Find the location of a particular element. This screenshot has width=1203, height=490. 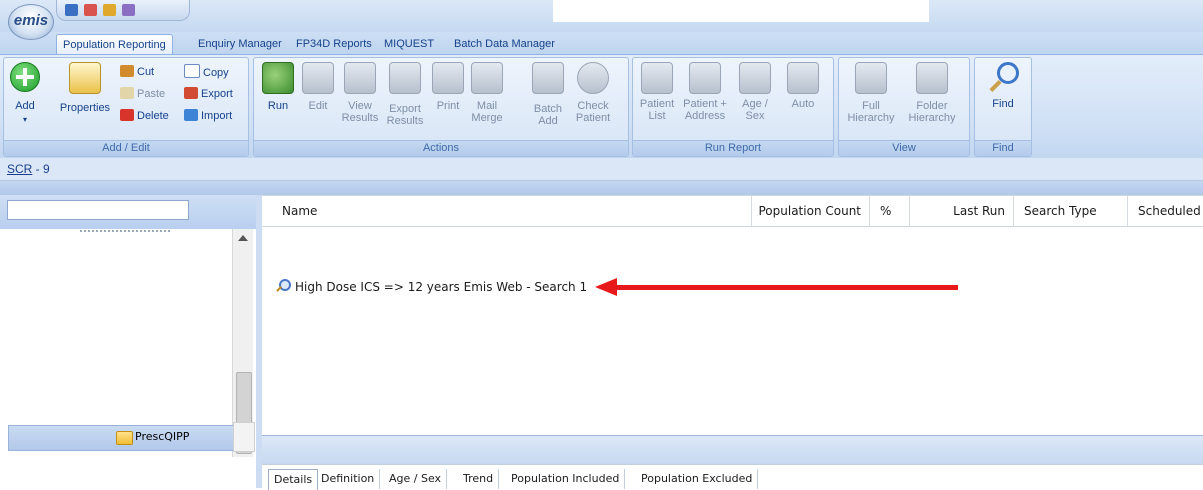

column-last-run: Last Run is located at coordinates (962, 211).